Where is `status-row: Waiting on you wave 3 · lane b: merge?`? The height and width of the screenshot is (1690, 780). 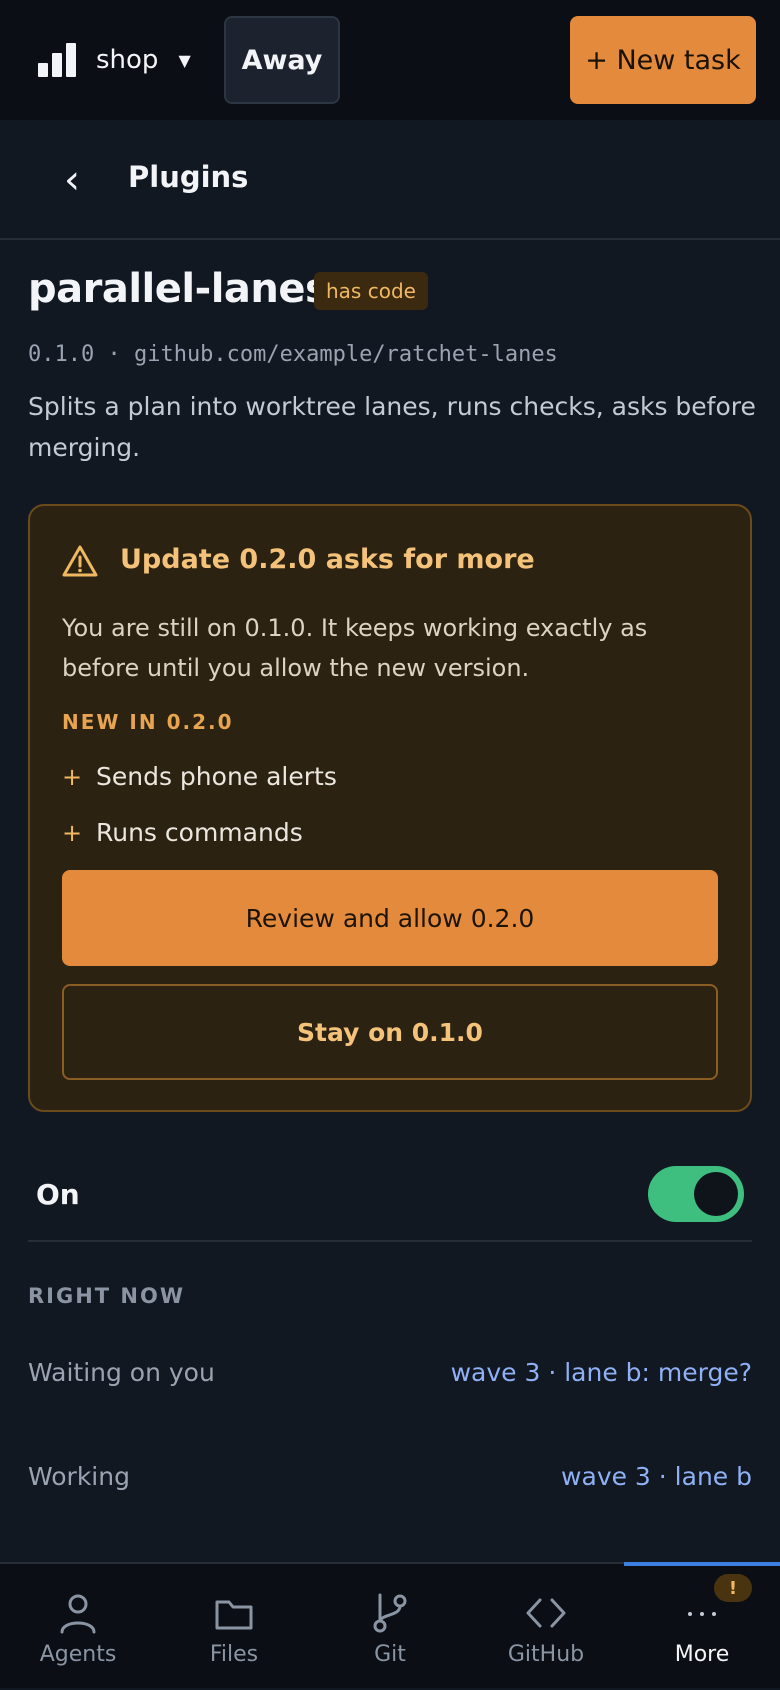 status-row: Waiting on you wave 3 · lane b: merge? is located at coordinates (390, 1378).